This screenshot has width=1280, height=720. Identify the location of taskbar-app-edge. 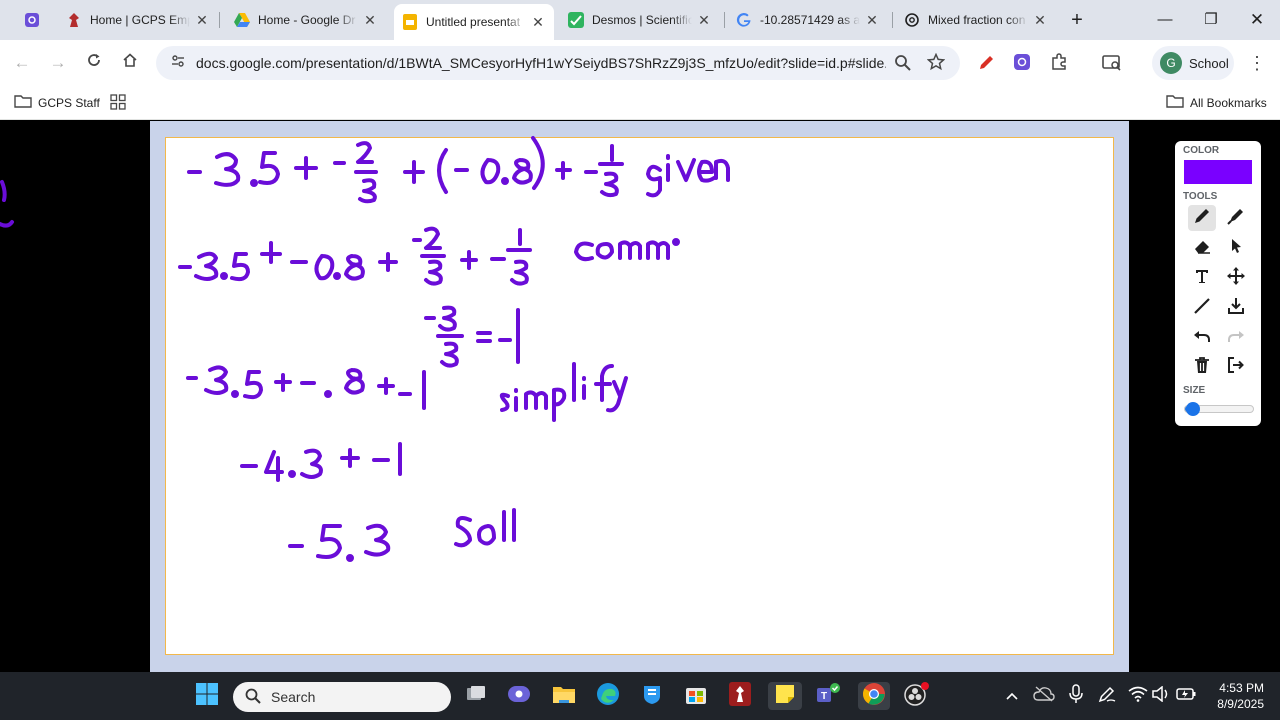
(608, 696).